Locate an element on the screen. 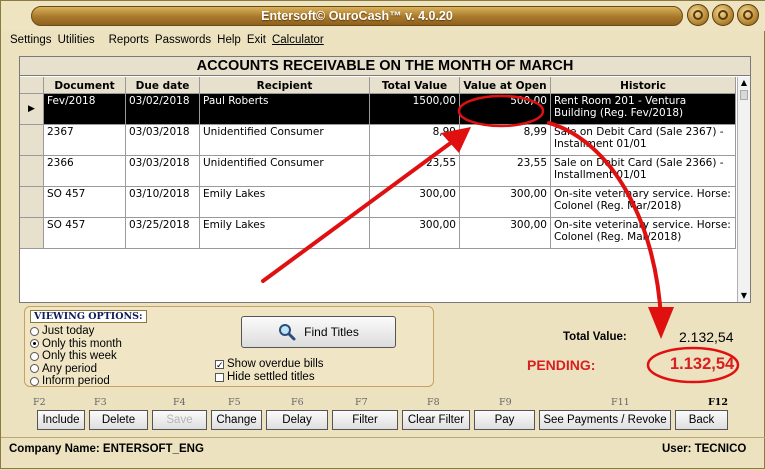 The height and width of the screenshot is (470, 765). minimize-icon is located at coordinates (698, 15).